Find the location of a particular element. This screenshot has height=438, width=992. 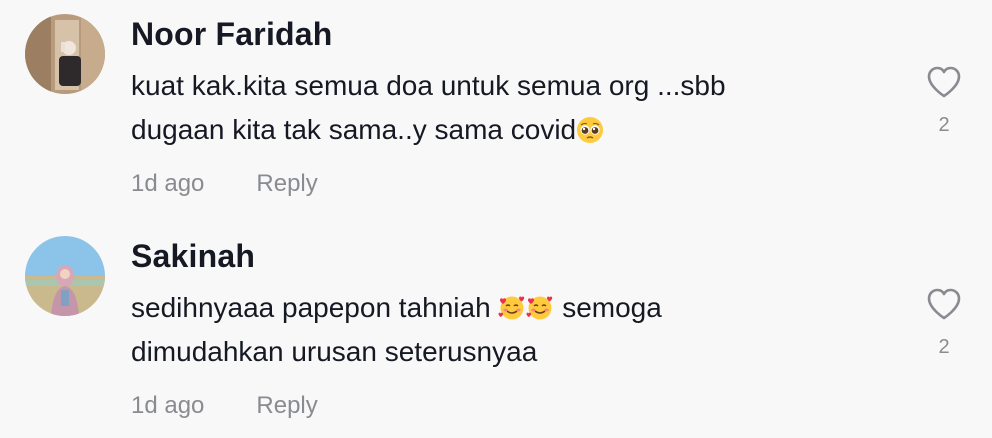

comment-text-segment: semoga is located at coordinates (608, 307).